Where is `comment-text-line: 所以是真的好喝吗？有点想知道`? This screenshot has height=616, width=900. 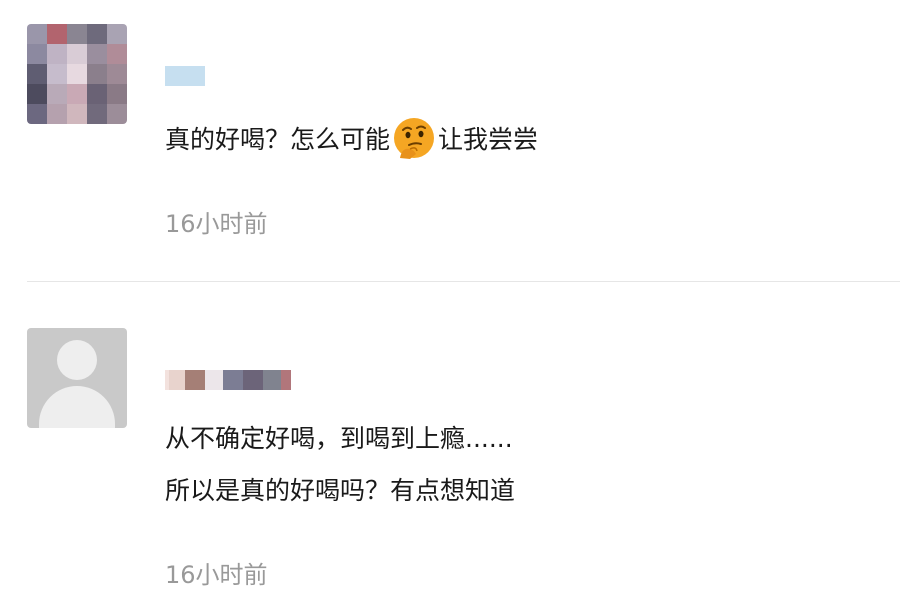
comment-text-line: 所以是真的好喝吗？有点想知道 is located at coordinates (340, 490).